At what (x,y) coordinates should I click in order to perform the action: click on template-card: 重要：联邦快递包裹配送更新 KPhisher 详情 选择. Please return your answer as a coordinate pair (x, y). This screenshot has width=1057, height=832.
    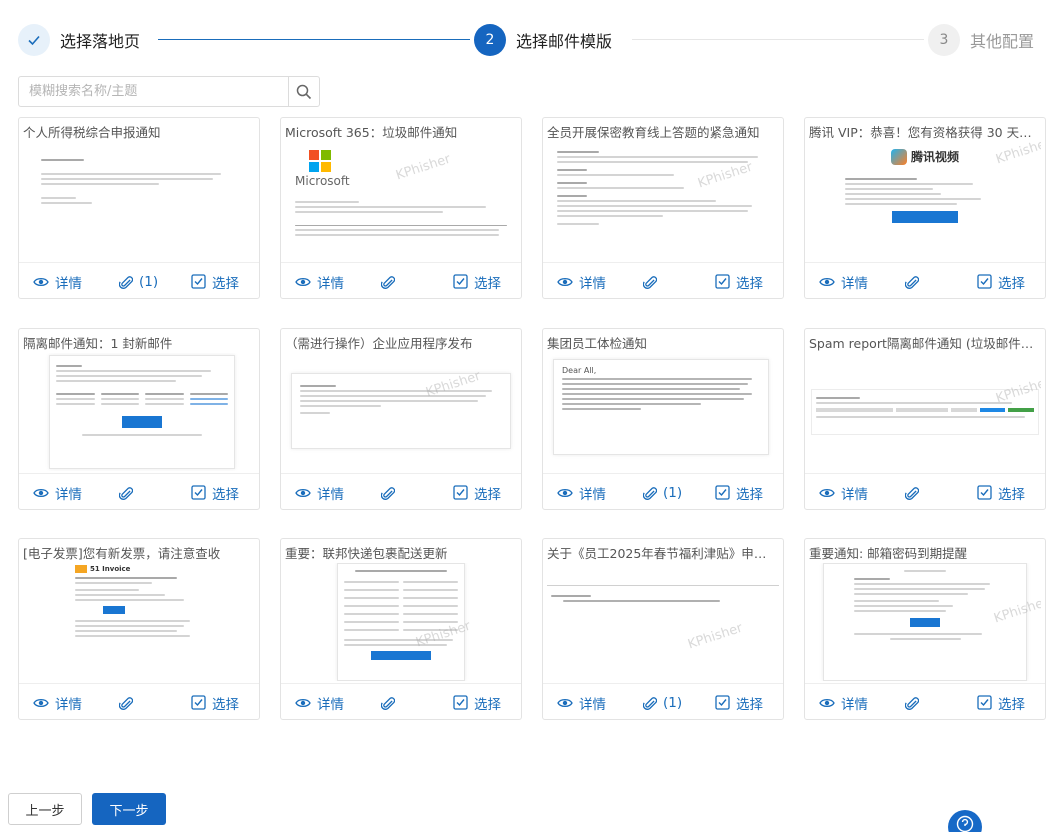
    Looking at the image, I should click on (401, 629).